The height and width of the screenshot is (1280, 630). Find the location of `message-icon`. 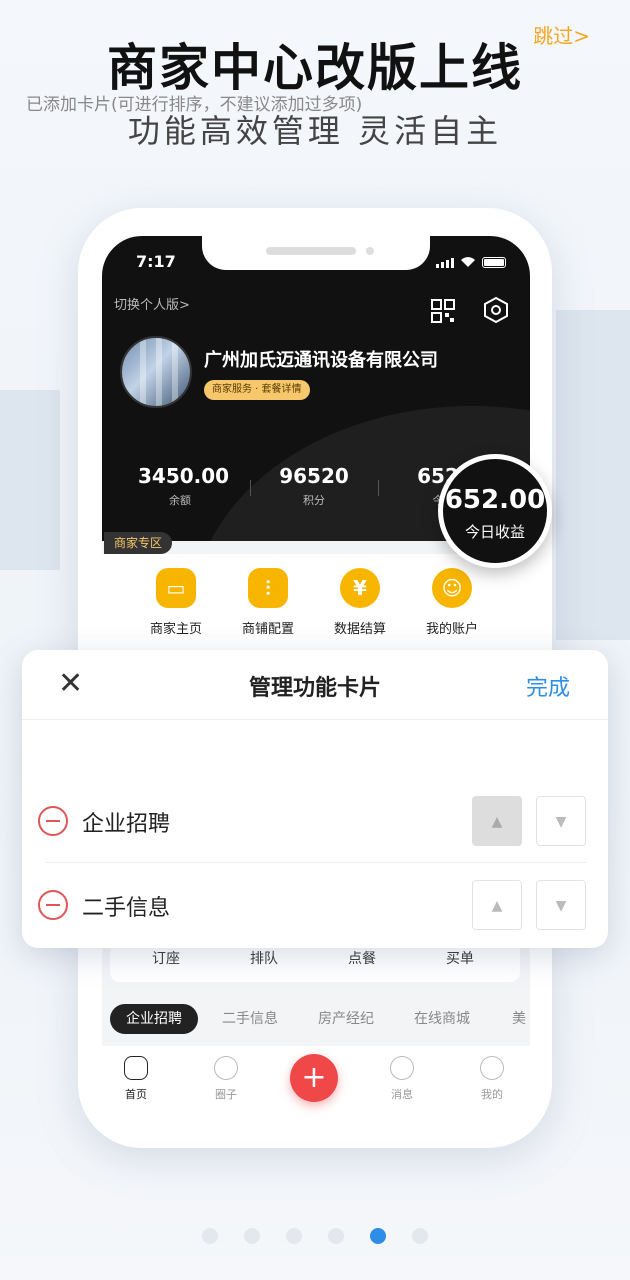

message-icon is located at coordinates (402, 1068).